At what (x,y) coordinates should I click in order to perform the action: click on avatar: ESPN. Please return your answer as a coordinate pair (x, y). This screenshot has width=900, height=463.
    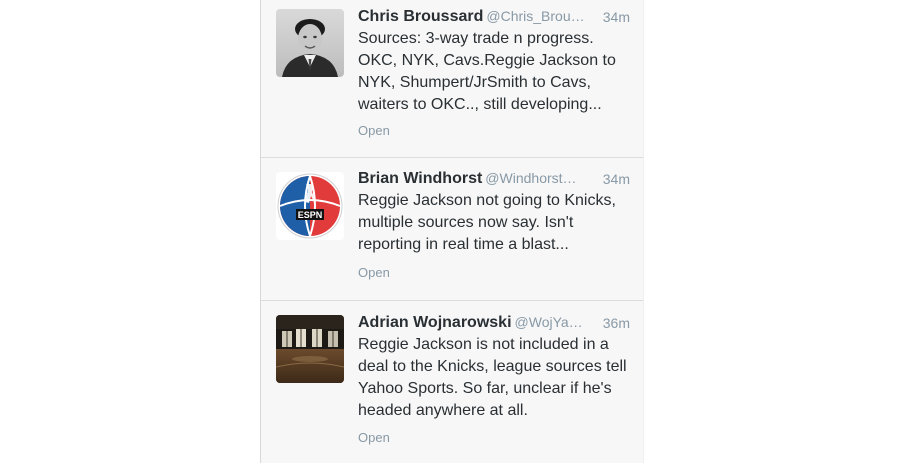
    Looking at the image, I should click on (310, 206).